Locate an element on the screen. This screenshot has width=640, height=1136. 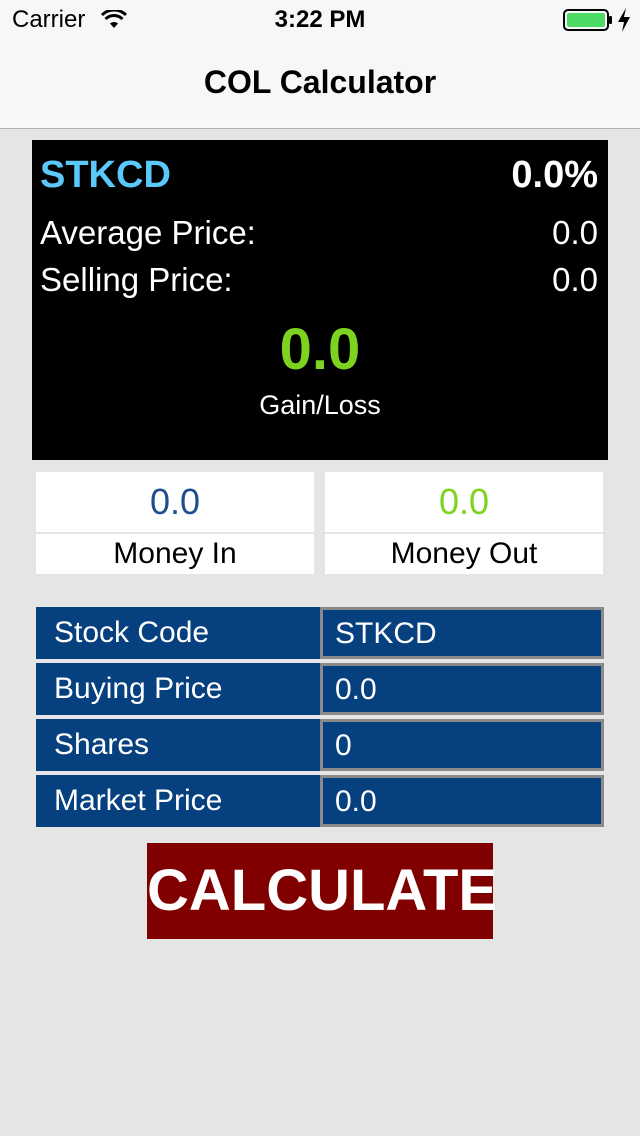
battery-icon is located at coordinates (587, 20).